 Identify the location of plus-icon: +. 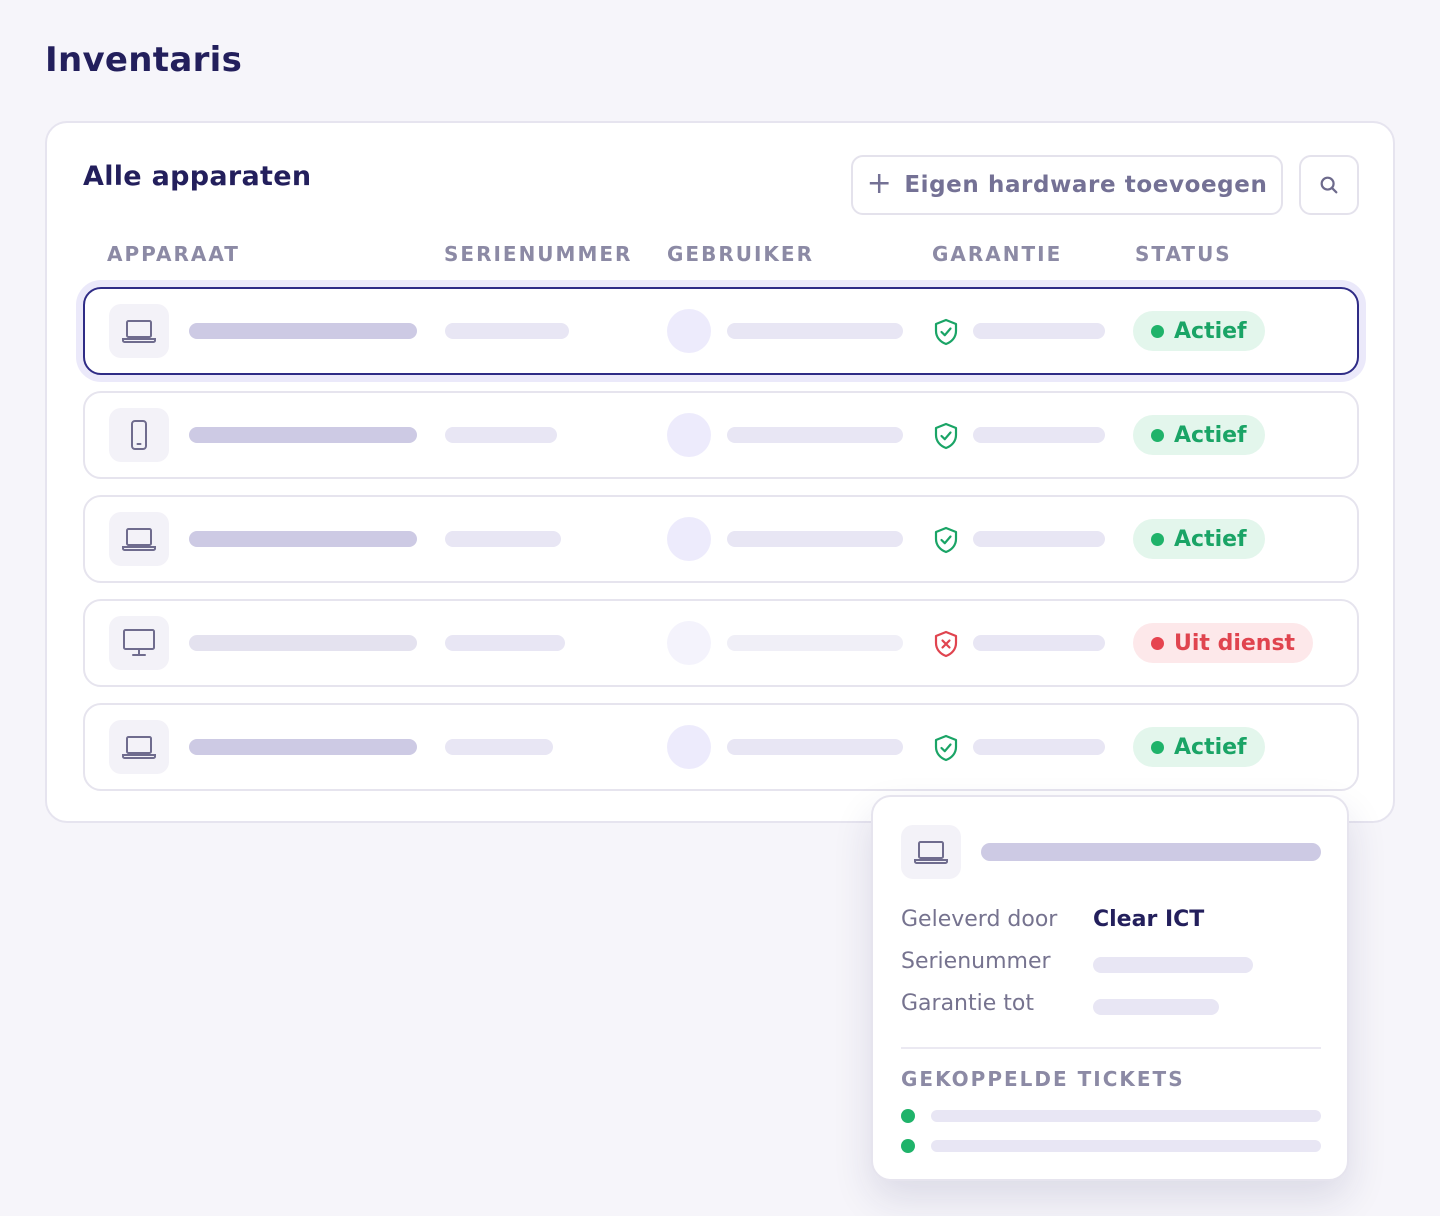
(879, 183).